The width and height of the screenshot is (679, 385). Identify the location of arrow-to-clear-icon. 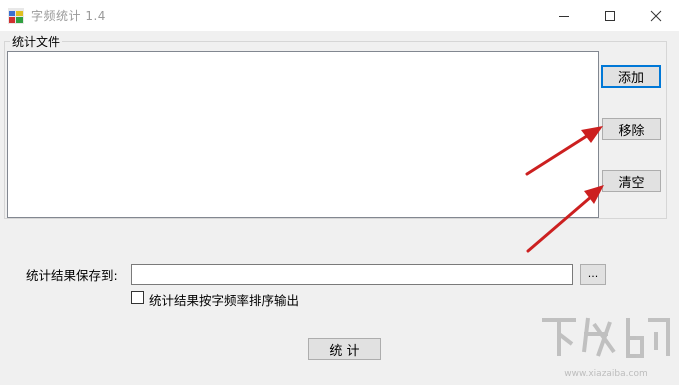
(565, 219).